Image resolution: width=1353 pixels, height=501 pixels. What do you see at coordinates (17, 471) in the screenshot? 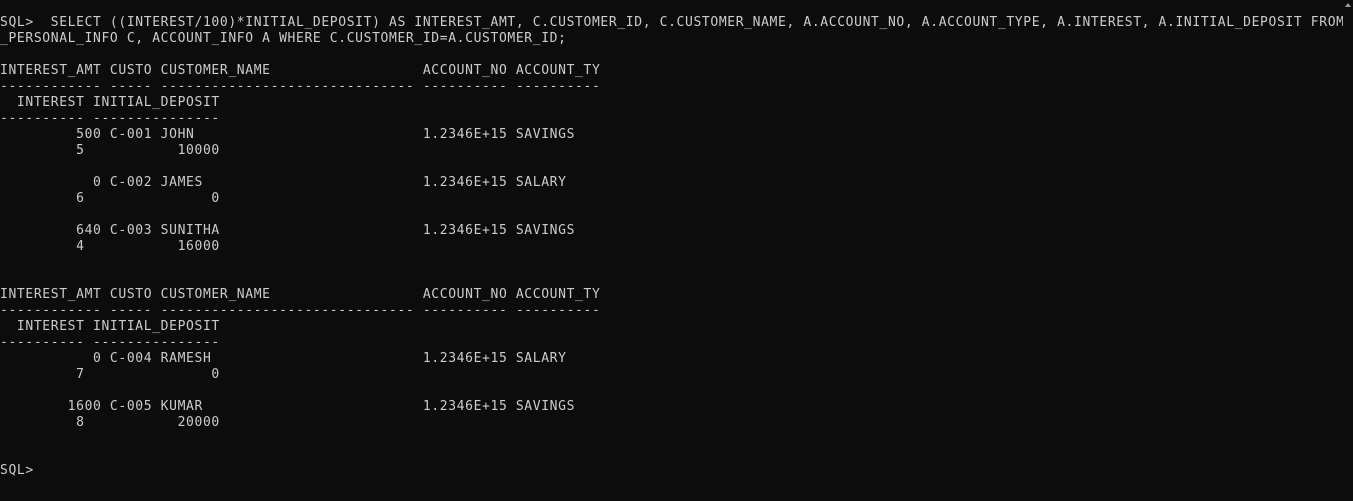
I see `sql-prompt: SQL>` at bounding box center [17, 471].